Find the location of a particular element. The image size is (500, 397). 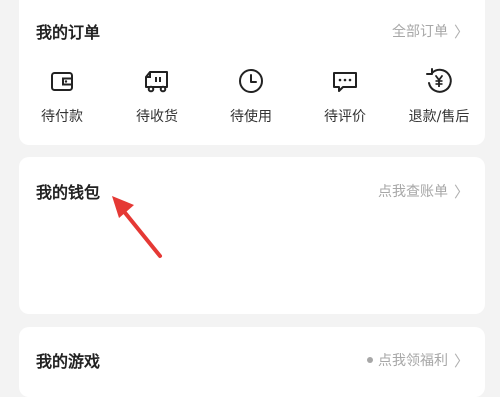

order-pending-review-label: 待评价 is located at coordinates (345, 117).